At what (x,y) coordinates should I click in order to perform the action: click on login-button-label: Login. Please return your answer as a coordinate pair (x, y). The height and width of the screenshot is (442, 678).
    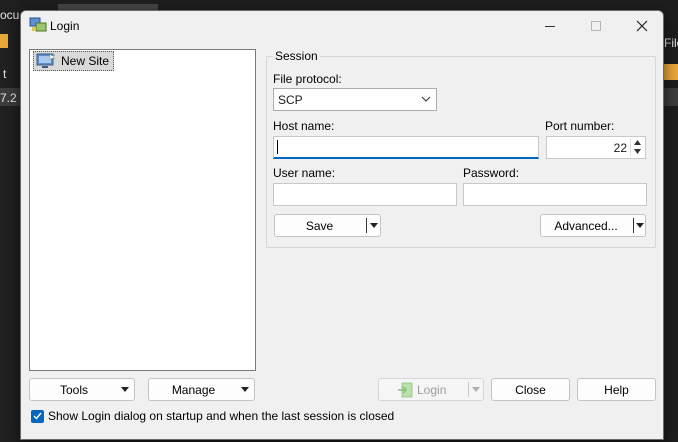
    Looking at the image, I should click on (432, 389).